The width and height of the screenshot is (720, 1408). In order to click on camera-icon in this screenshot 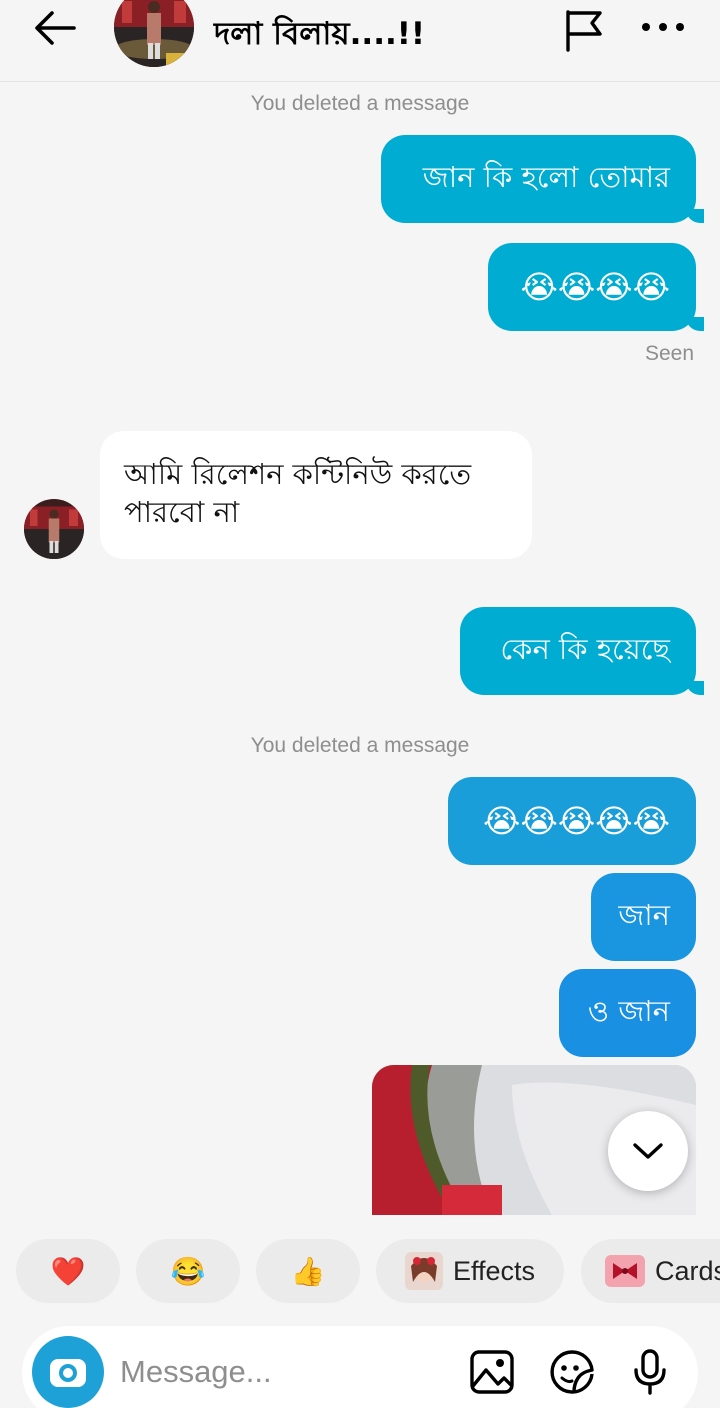, I will do `click(68, 1373)`.